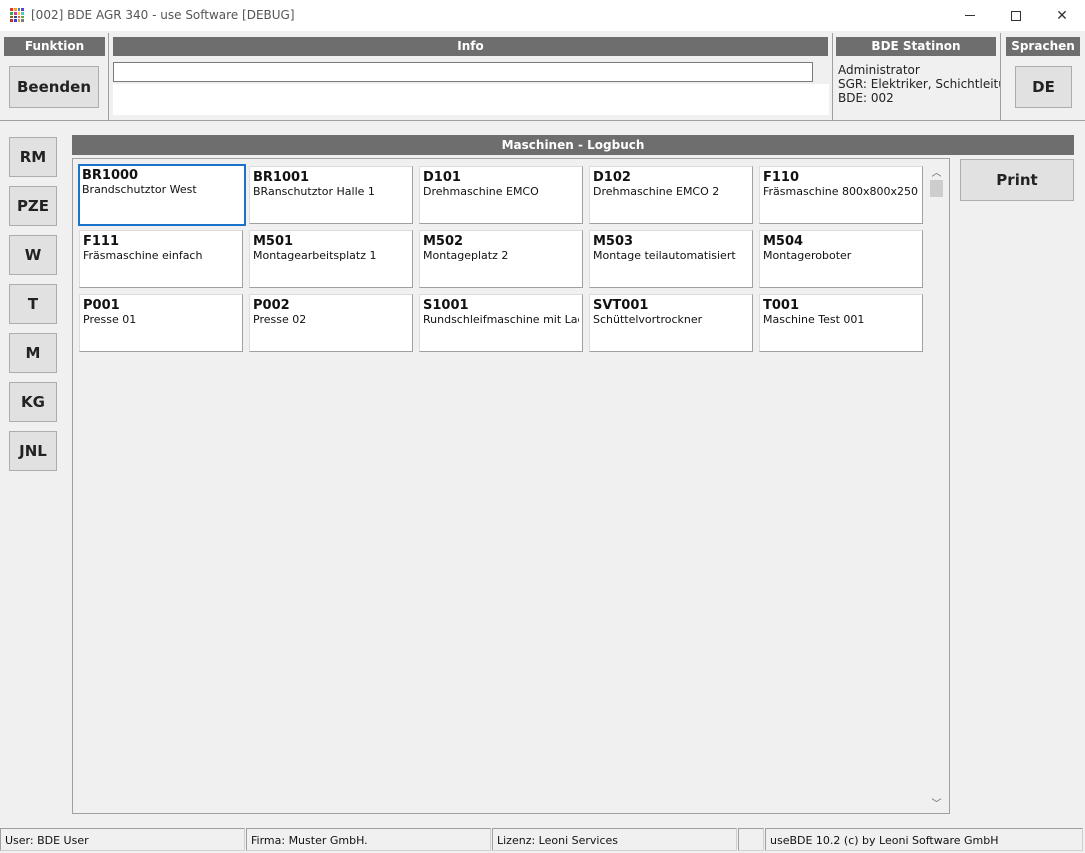 The height and width of the screenshot is (853, 1085). I want to click on machine-tile: T001 Maschine Test 001, so click(841, 323).